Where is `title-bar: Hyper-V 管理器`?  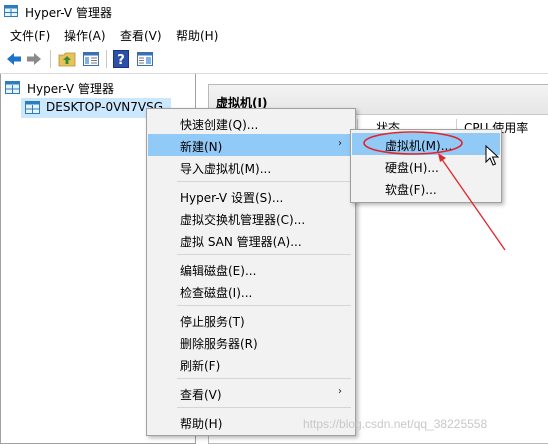 title-bar: Hyper-V 管理器 is located at coordinates (274, 12).